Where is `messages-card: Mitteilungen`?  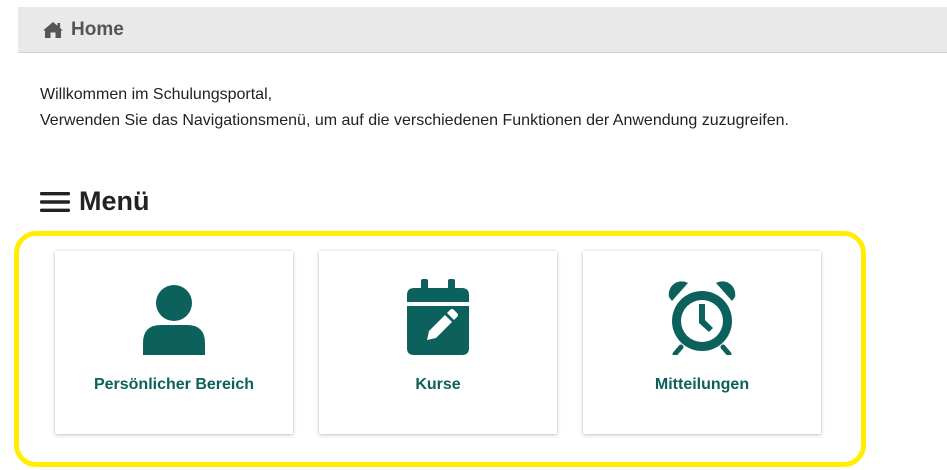 messages-card: Mitteilungen is located at coordinates (702, 342).